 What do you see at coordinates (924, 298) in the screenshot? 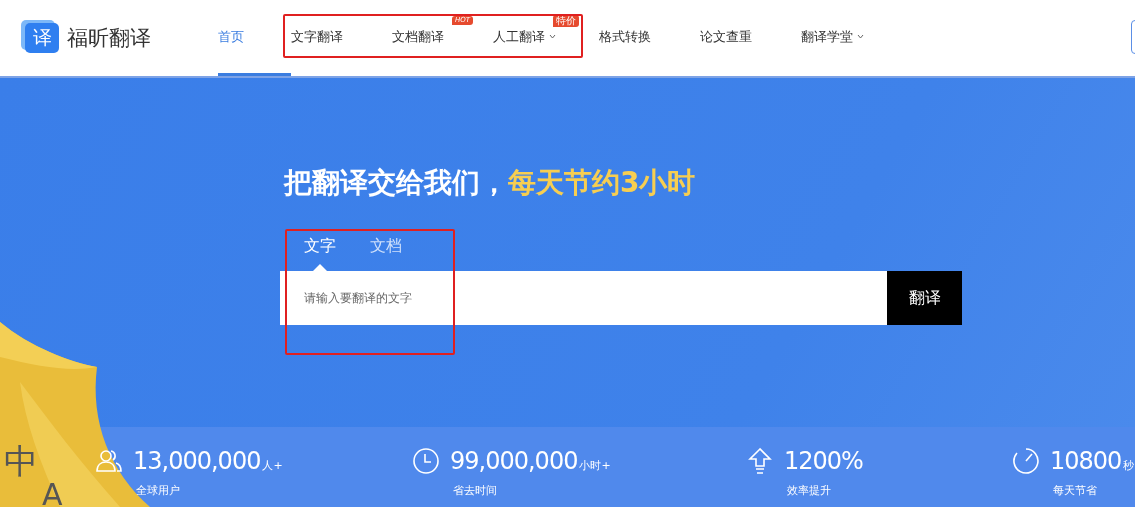
I see `translate-button: 翻译` at bounding box center [924, 298].